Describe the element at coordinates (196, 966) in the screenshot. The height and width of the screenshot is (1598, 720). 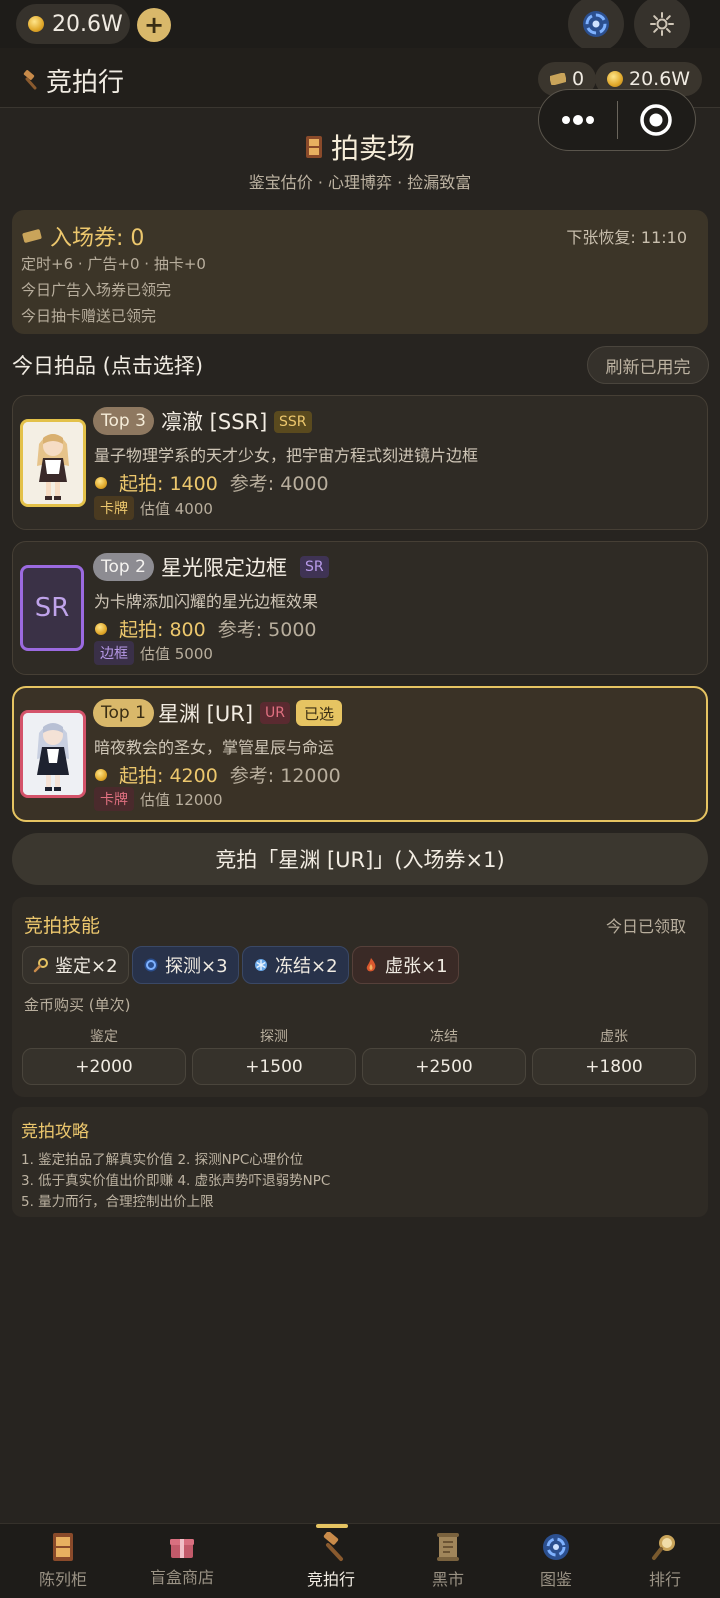
I see `skill-chip-label: 探测×3` at that location.